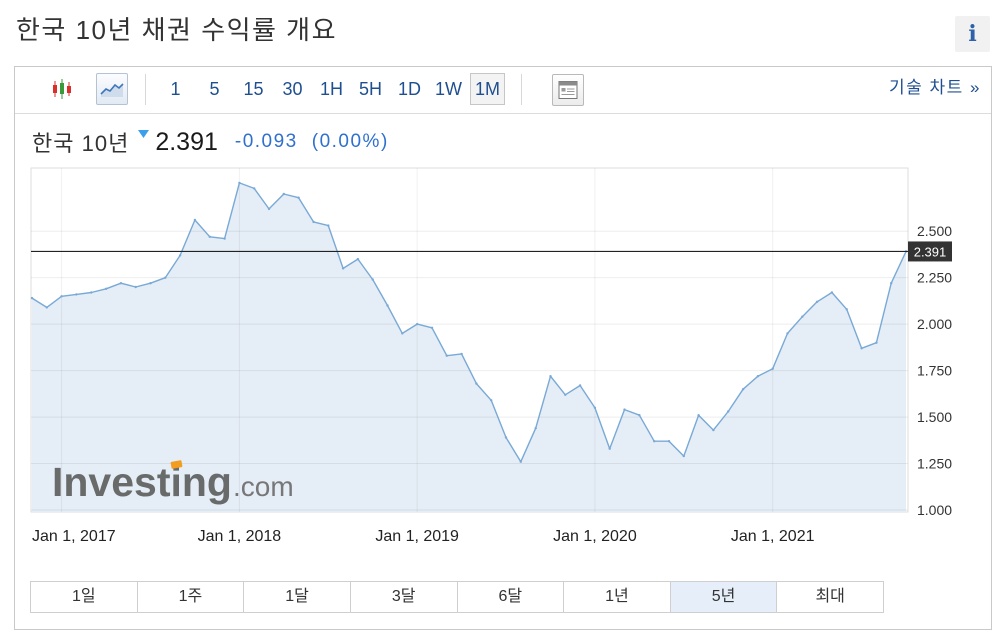 Image resolution: width=998 pixels, height=634 pixels. Describe the element at coordinates (350, 141) in the screenshot. I see `price-change-percent: (0.00%)` at that location.